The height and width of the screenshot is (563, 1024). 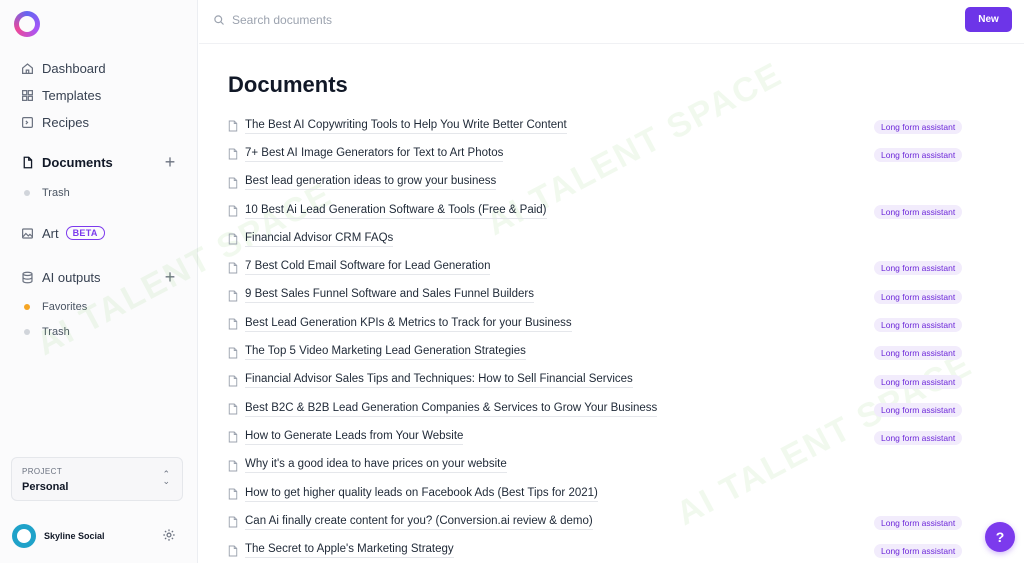 I want to click on database-icon, so click(x=27, y=277).